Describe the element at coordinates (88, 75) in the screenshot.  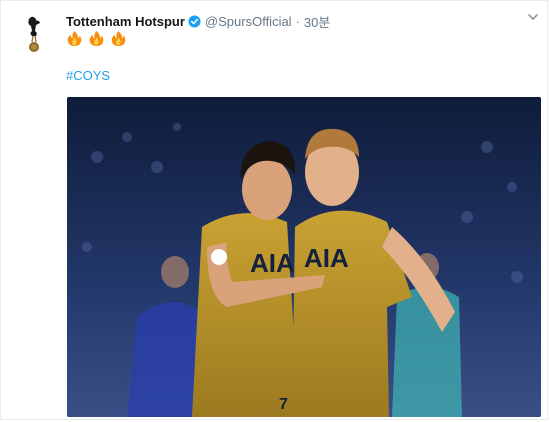
I see `hashtag-link: #COYS` at that location.